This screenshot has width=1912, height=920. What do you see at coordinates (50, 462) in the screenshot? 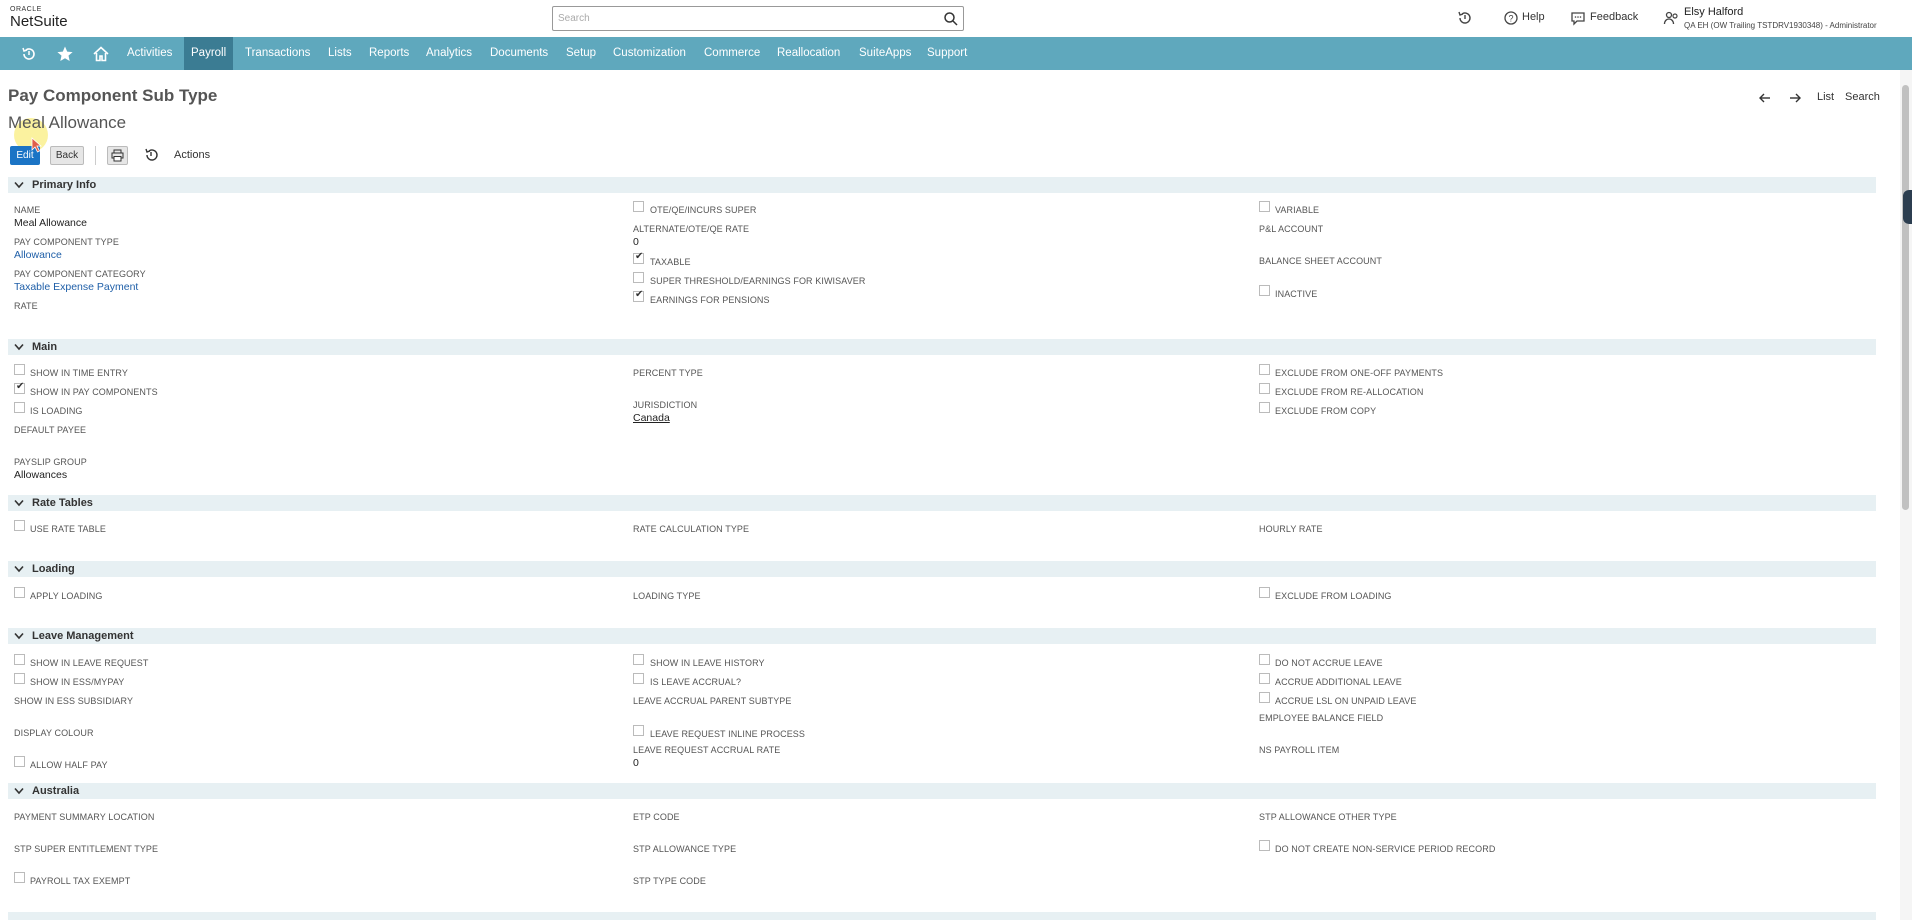
I see `payslip-group-label: PAYSLIP GROUP` at bounding box center [50, 462].